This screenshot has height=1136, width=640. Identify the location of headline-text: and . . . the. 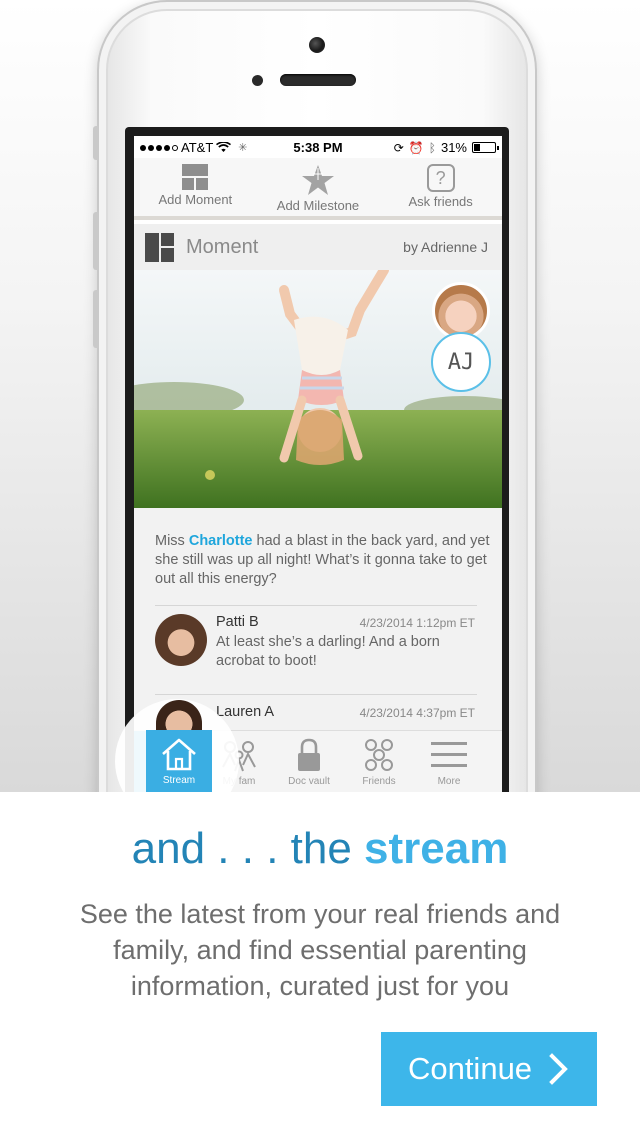
(248, 848).